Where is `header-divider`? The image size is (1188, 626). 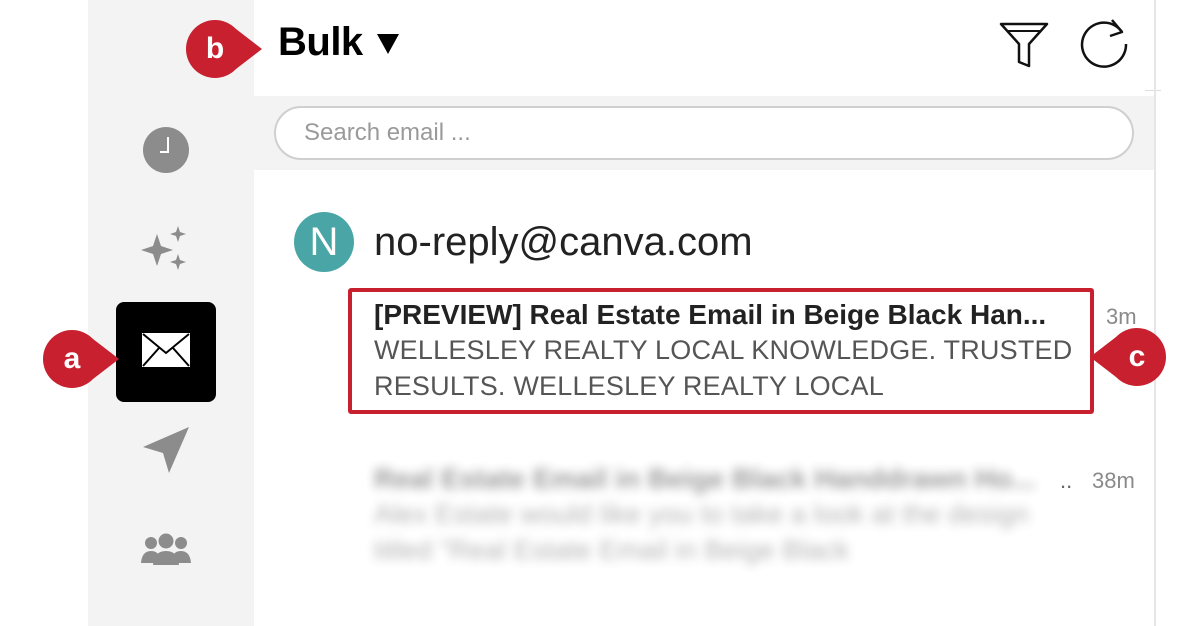 header-divider is located at coordinates (1153, 90).